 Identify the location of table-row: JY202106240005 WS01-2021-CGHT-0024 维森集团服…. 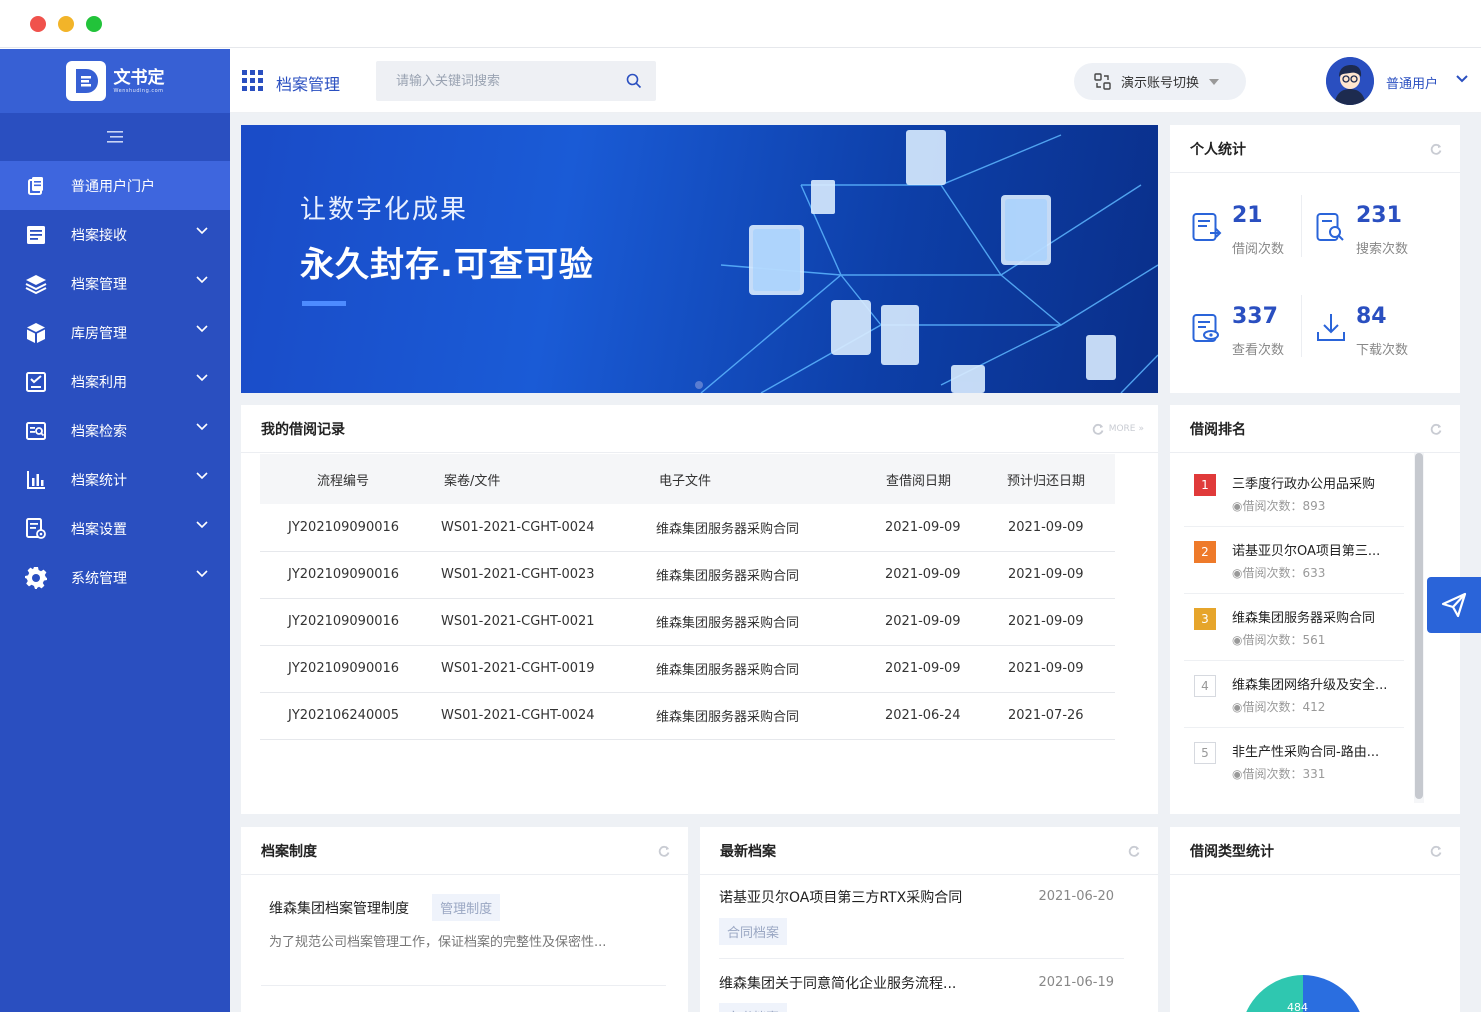
(687, 716).